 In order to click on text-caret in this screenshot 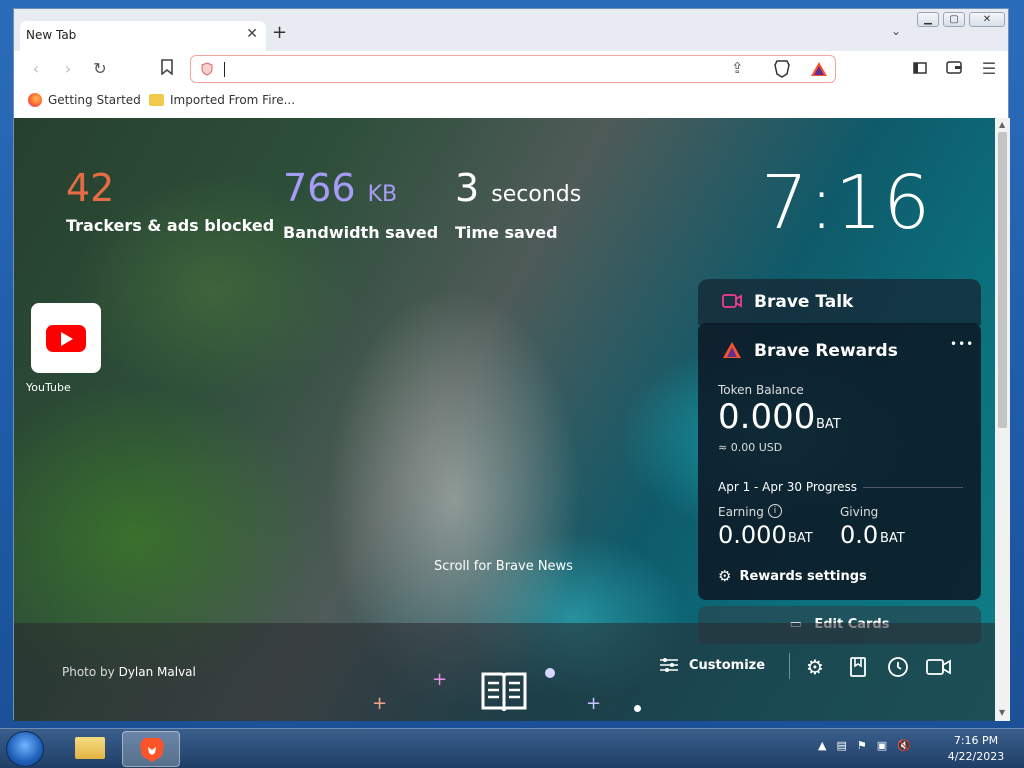, I will do `click(224, 69)`.